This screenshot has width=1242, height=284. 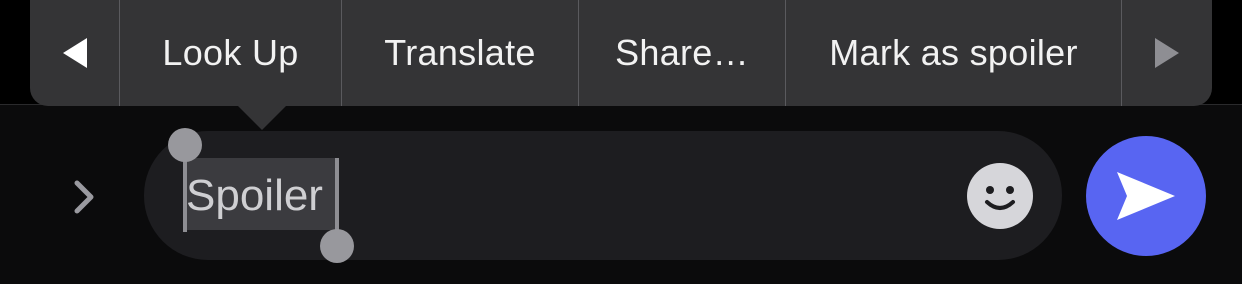 I want to click on menu-item-translate: Translate, so click(x=460, y=53).